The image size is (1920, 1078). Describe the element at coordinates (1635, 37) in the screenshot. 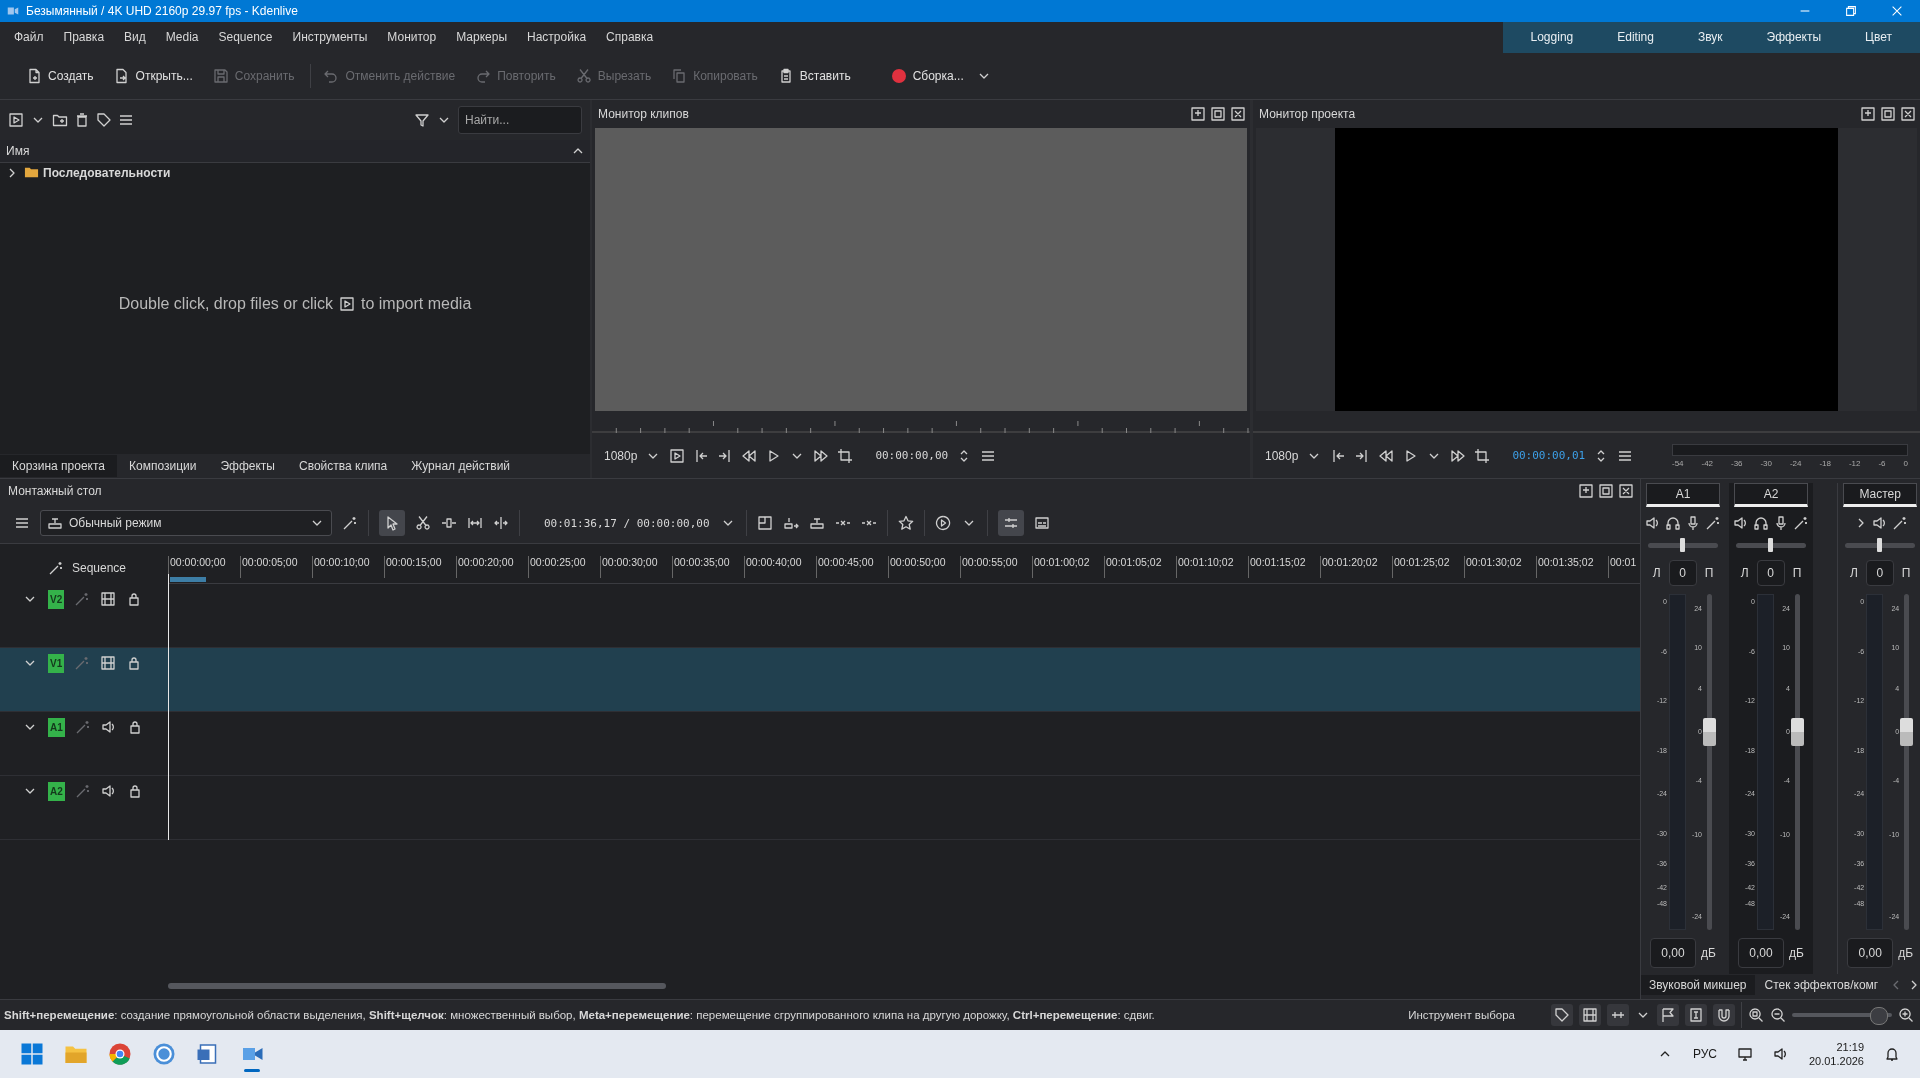

I see `workspace-tab: Editing` at that location.